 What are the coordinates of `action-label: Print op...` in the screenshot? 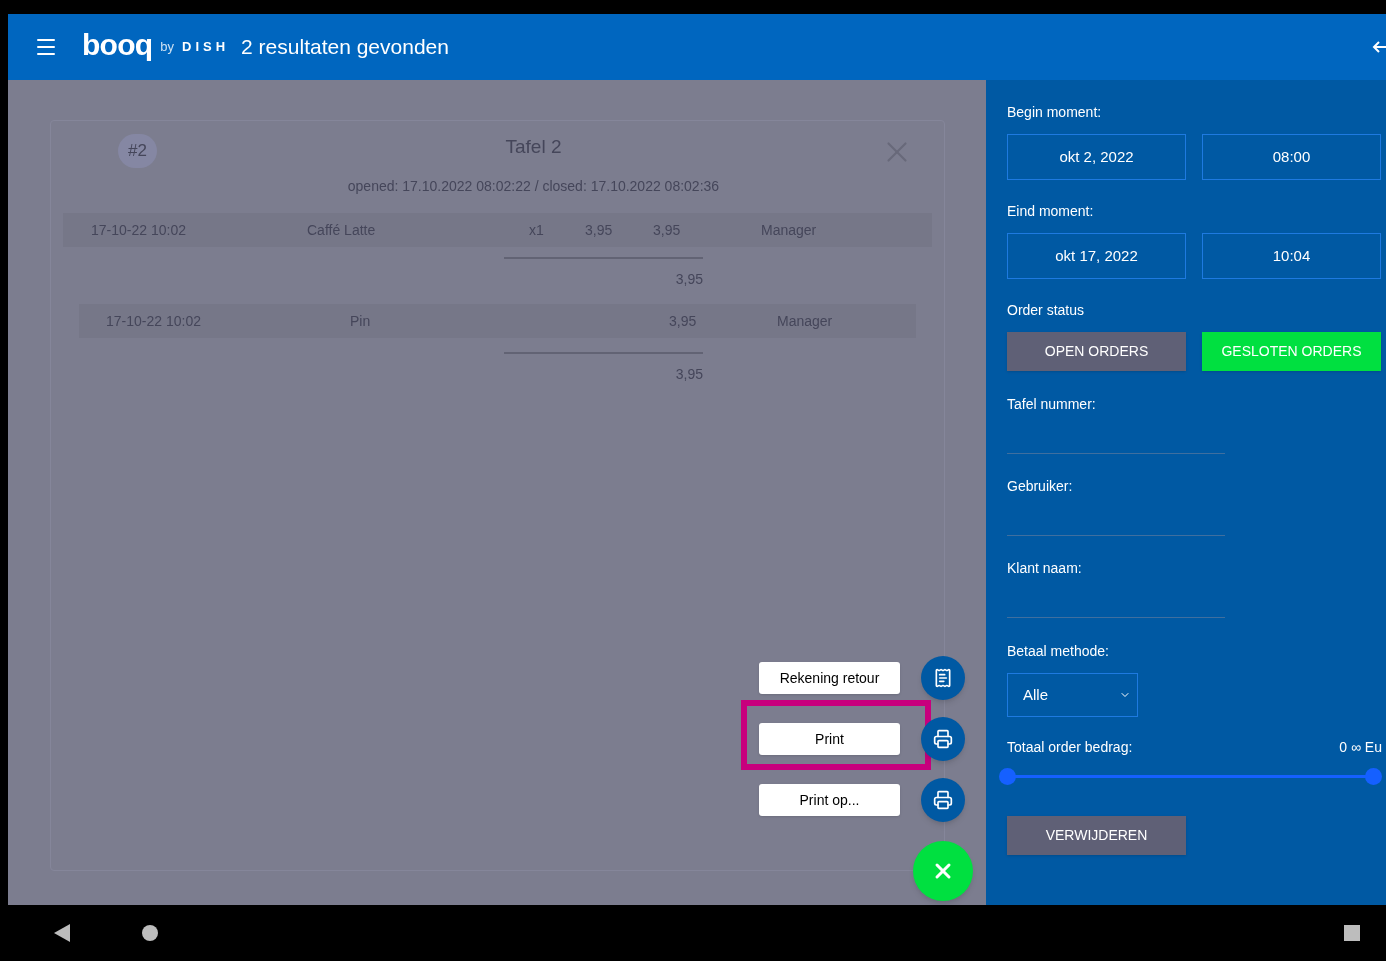 It's located at (829, 800).